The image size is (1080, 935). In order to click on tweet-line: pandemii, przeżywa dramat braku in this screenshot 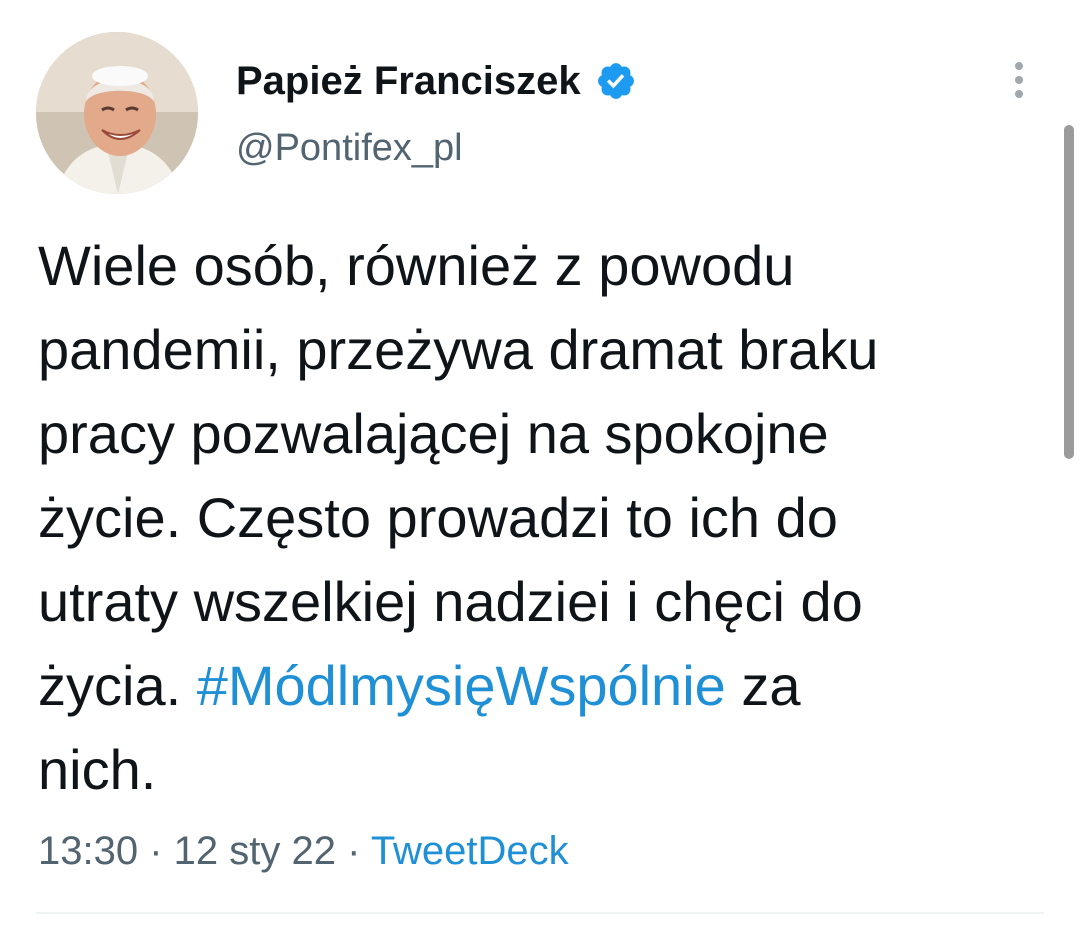, I will do `click(458, 349)`.